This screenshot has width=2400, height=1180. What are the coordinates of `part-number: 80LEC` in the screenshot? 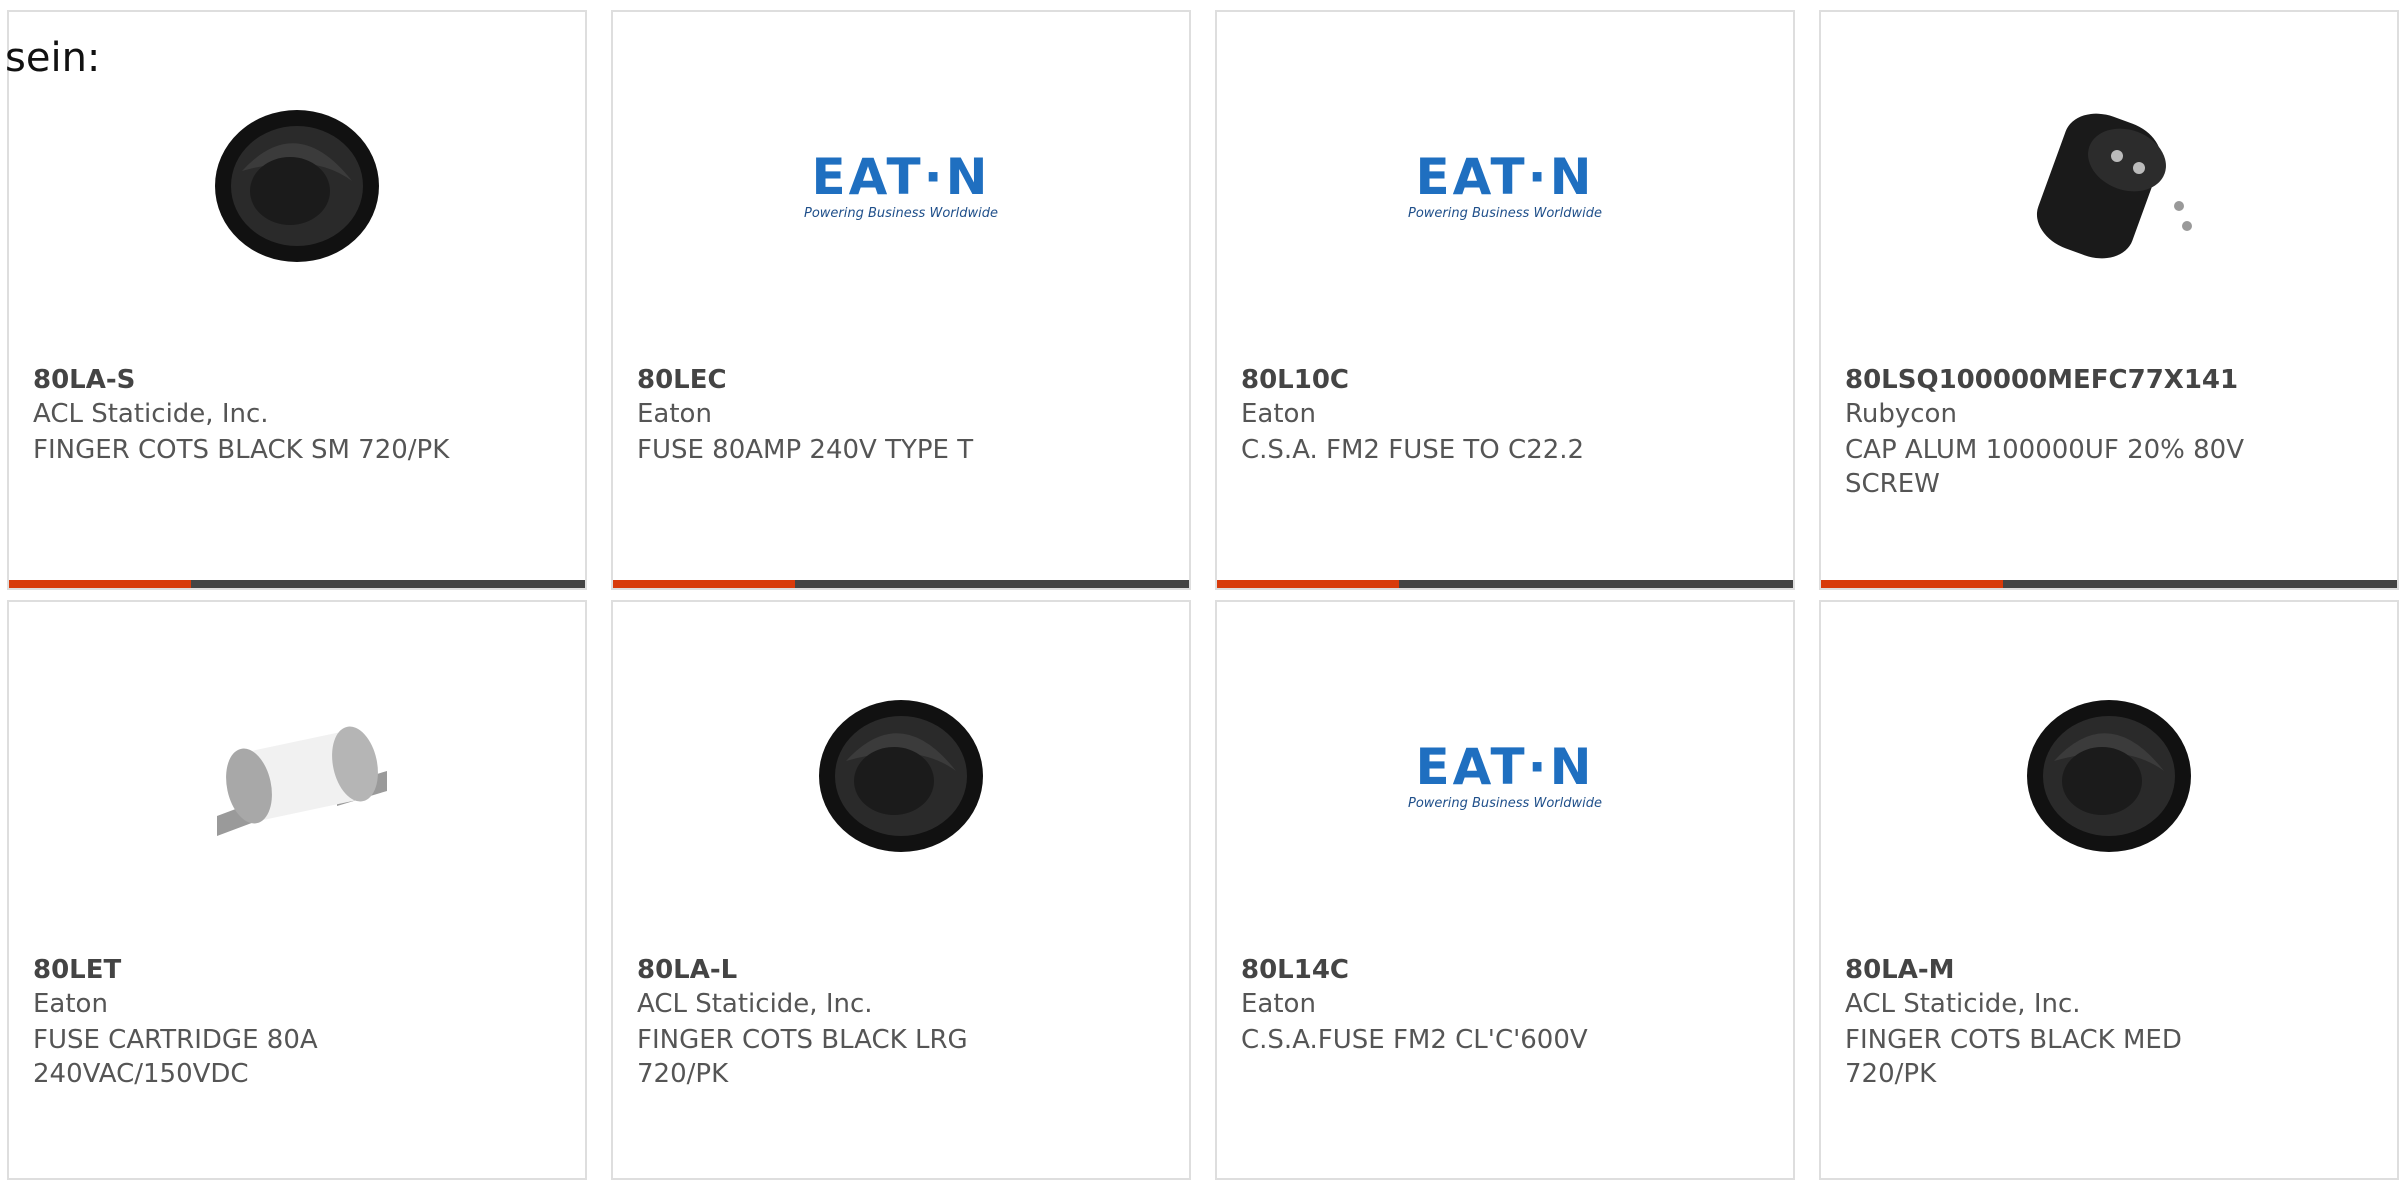 It's located at (682, 380).